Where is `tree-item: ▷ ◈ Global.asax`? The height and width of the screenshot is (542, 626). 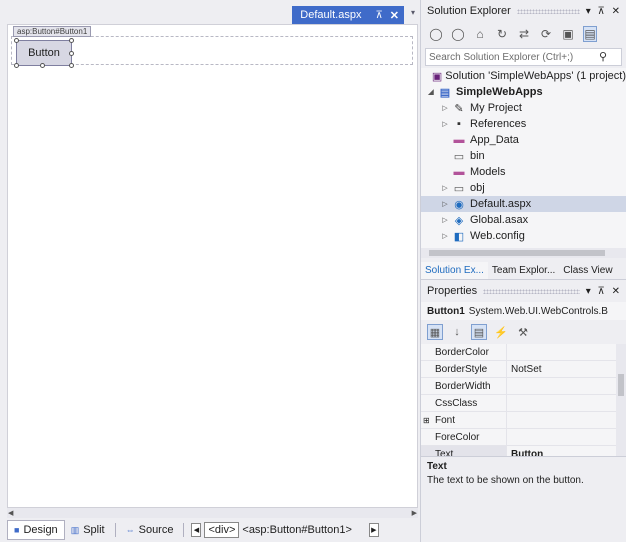
tree-item: ▷ ◈ Global.asax is located at coordinates (523, 220).